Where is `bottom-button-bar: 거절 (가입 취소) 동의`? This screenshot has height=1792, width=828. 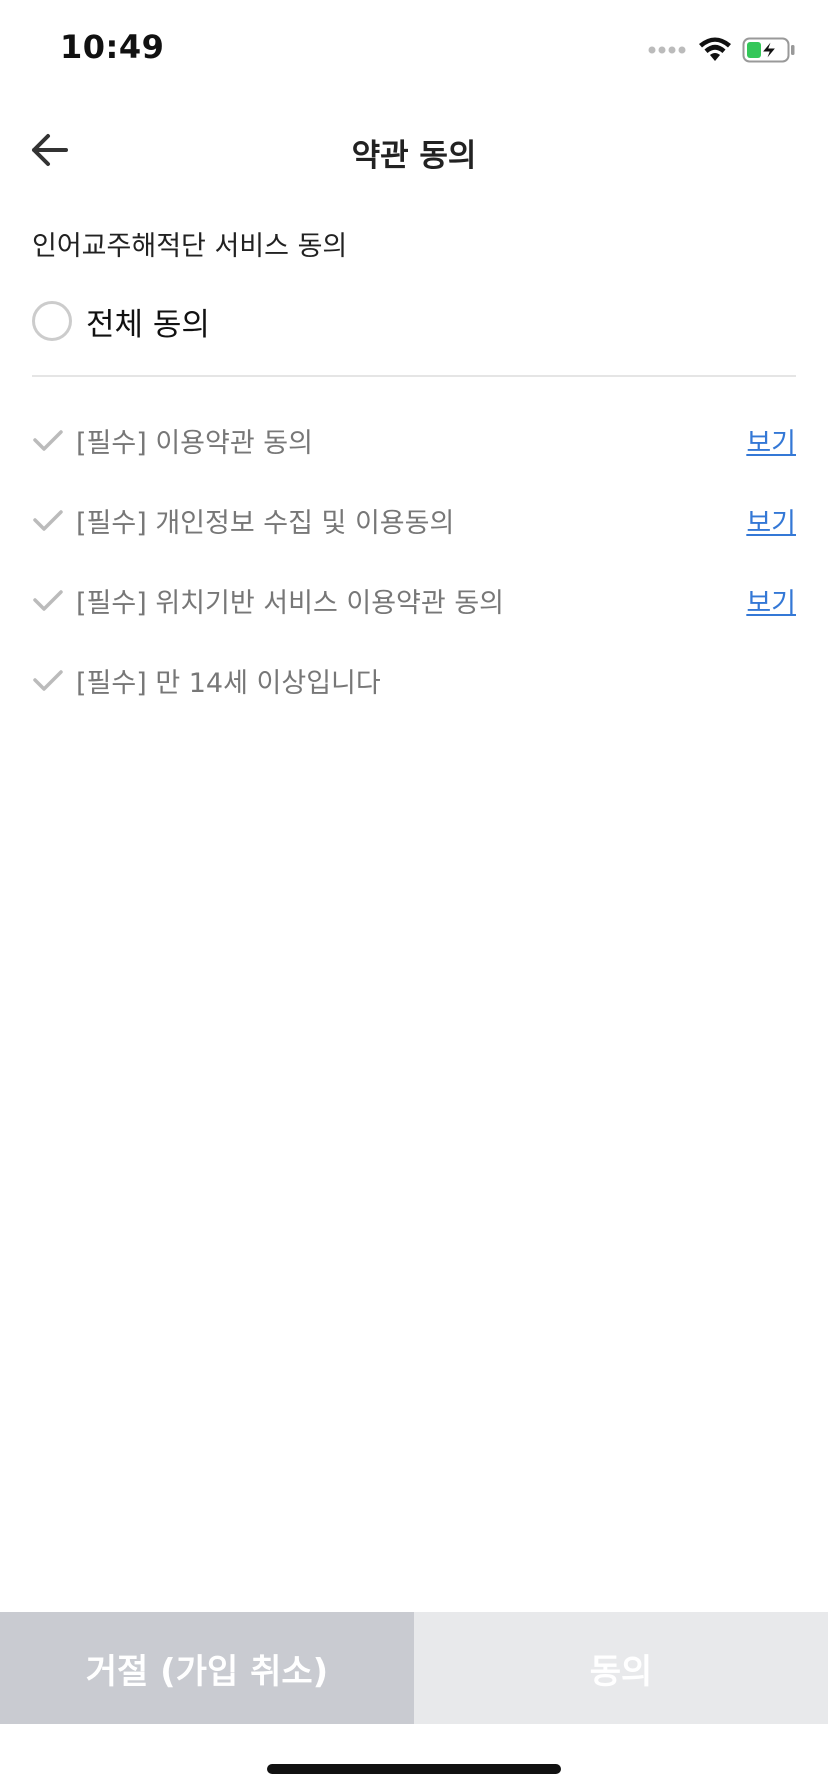
bottom-button-bar: 거절 (가입 취소) 동의 is located at coordinates (414, 1668).